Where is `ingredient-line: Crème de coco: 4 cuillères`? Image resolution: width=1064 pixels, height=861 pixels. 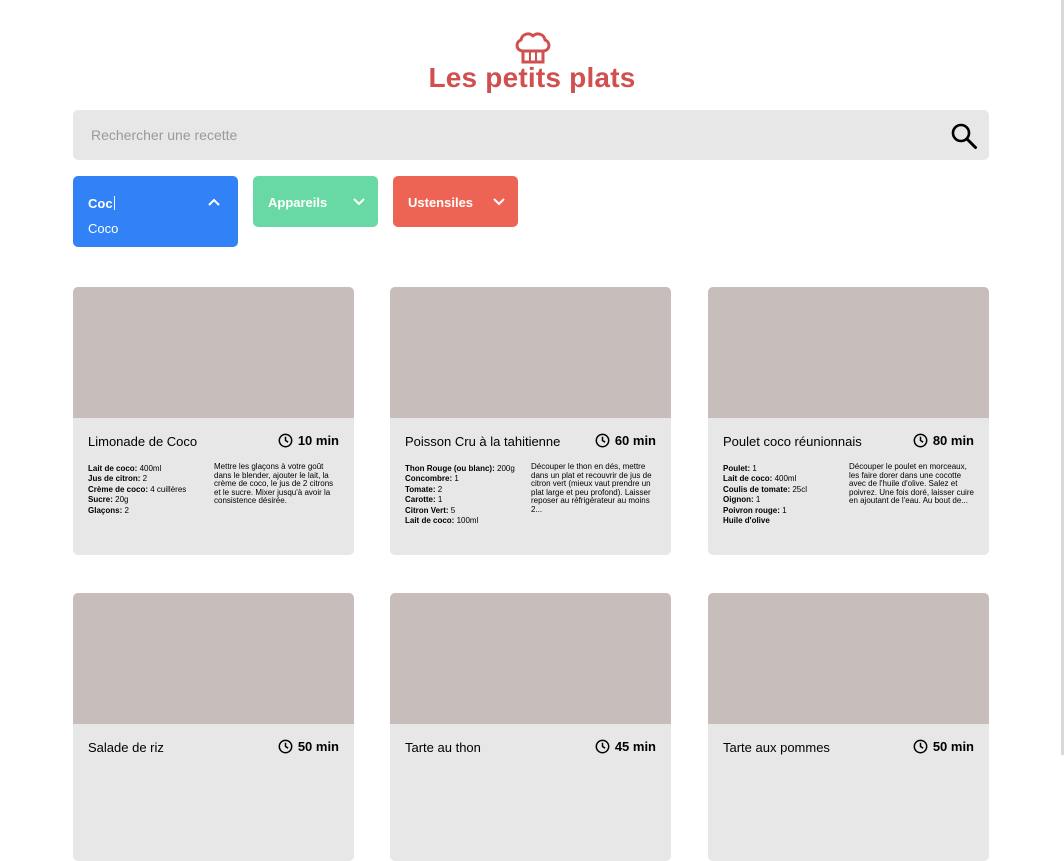
ingredient-line: Crème de coco: 4 cuillères is located at coordinates (147, 490).